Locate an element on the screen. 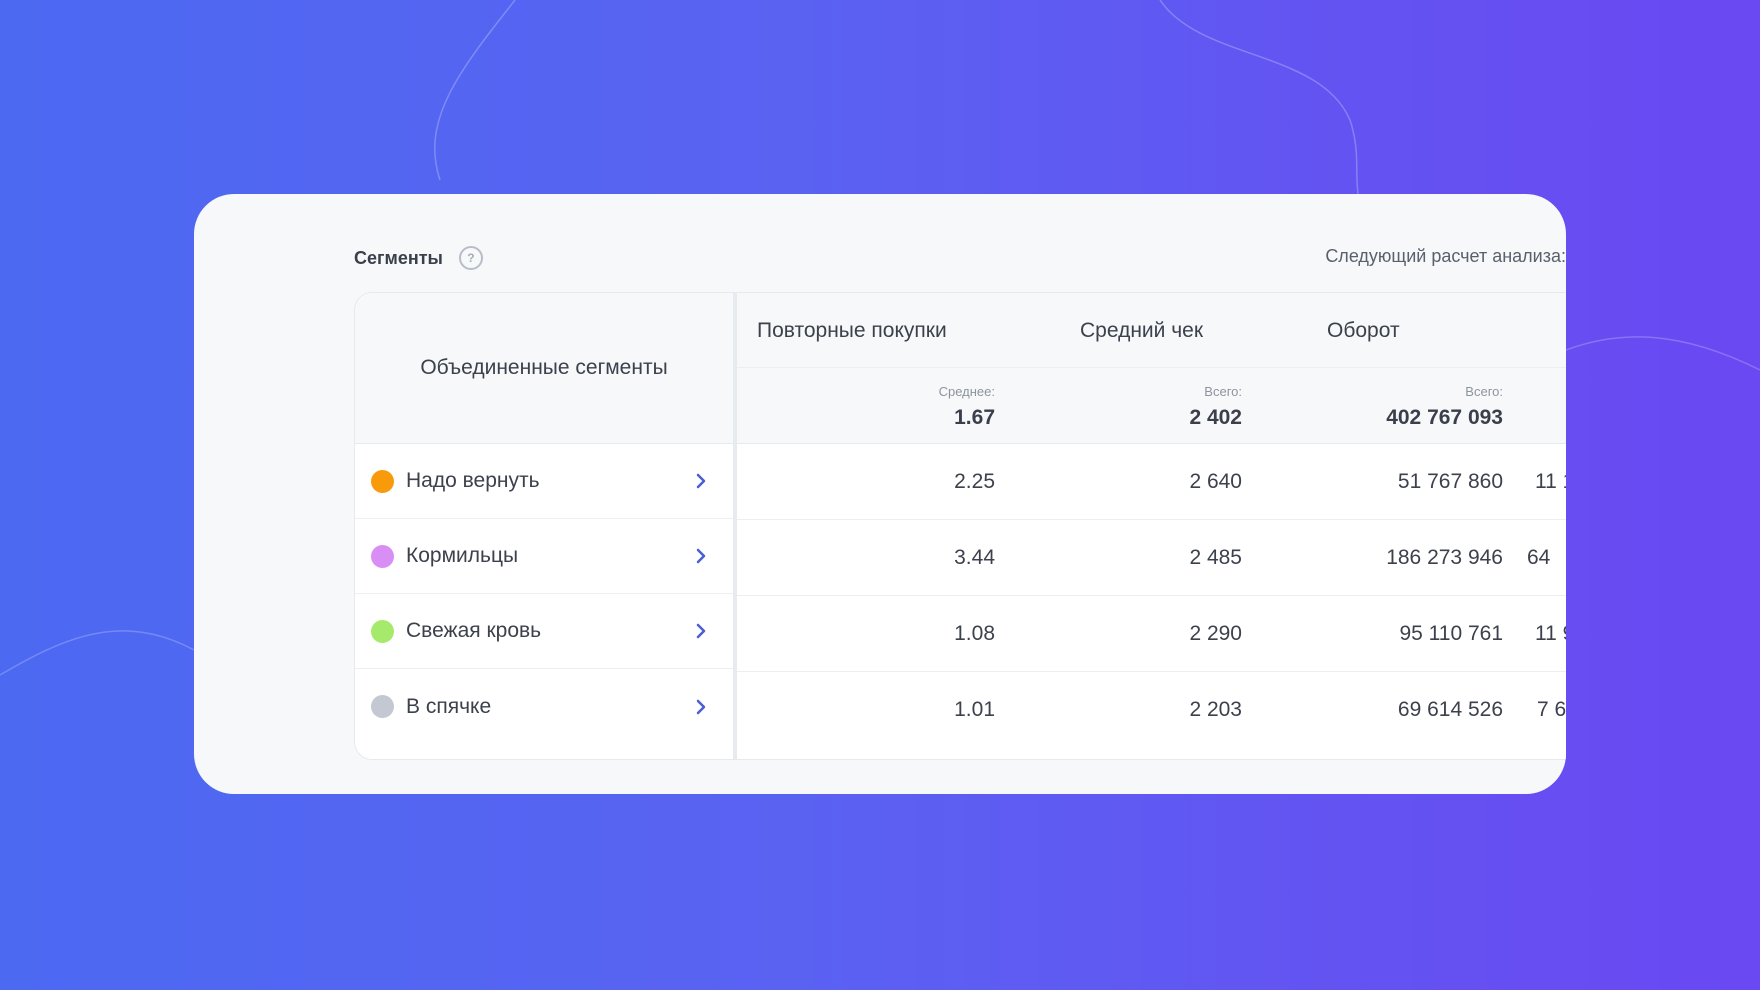 The image size is (1760, 990). table-cell: 69 614 526 is located at coordinates (1450, 709).